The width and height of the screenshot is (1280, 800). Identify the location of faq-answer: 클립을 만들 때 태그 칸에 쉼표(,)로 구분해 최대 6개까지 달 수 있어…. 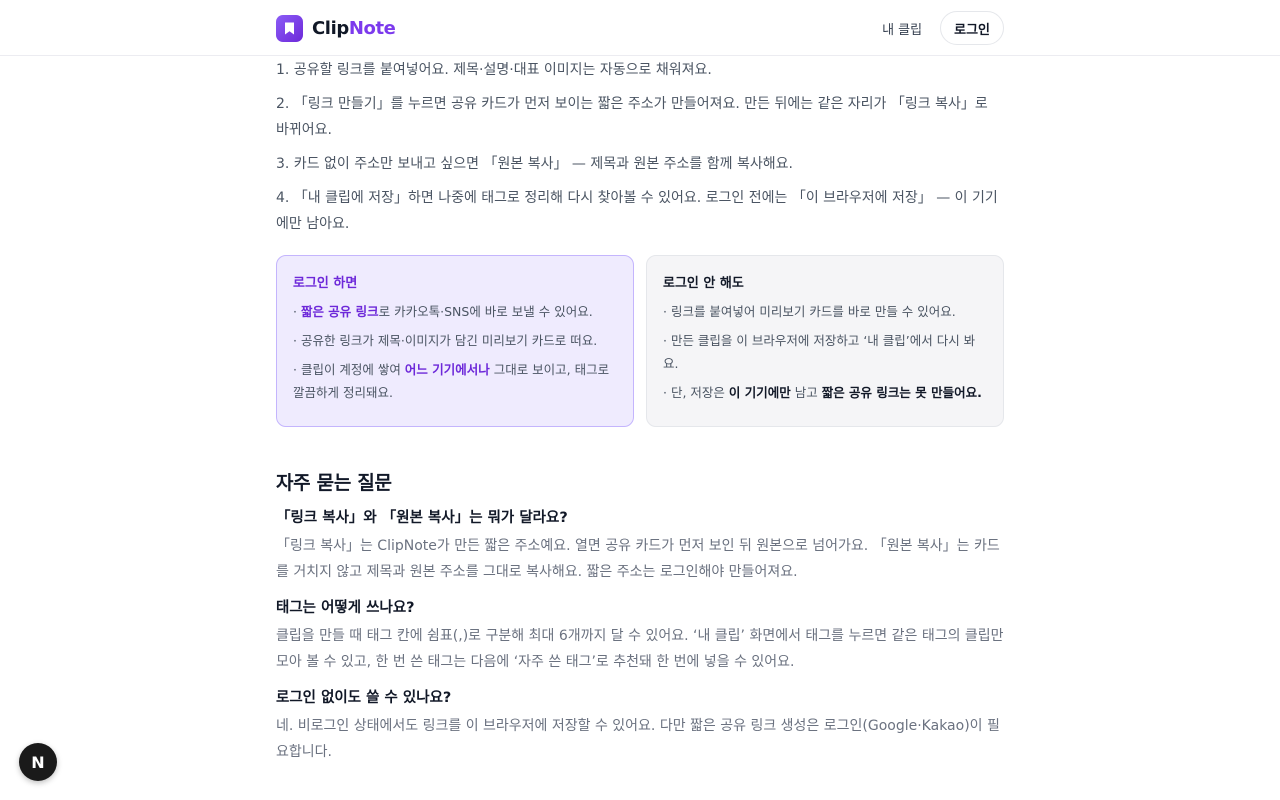
(640, 649).